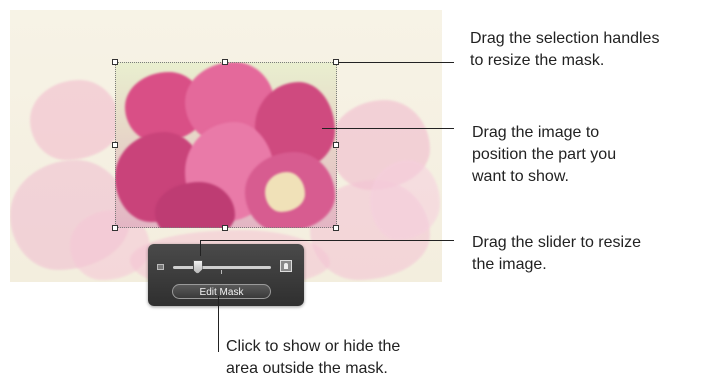 Image resolution: width=706 pixels, height=381 pixels. Describe the element at coordinates (336, 228) in the screenshot. I see `mask-handle-bottom-right` at that location.